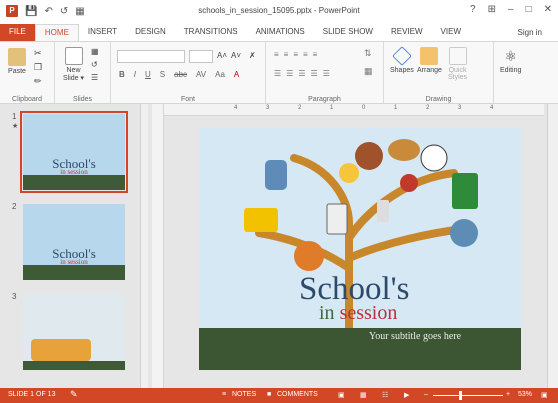 Image resolution: width=558 pixels, height=403 pixels. I want to click on shapes-button: Shapes, so click(402, 60).